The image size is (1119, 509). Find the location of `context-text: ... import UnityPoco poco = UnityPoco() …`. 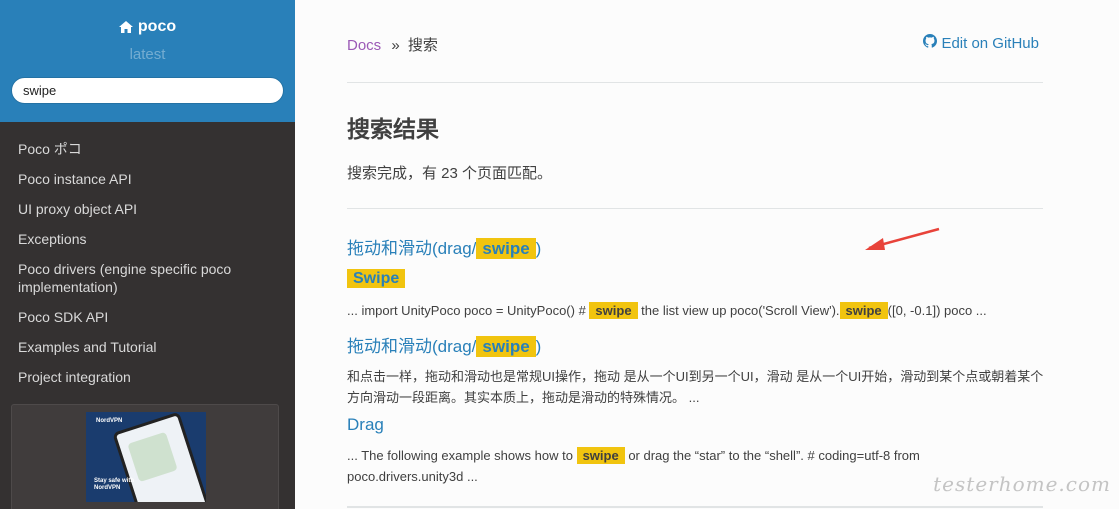

context-text: ... import UnityPoco poco = UnityPoco() … is located at coordinates (466, 310).